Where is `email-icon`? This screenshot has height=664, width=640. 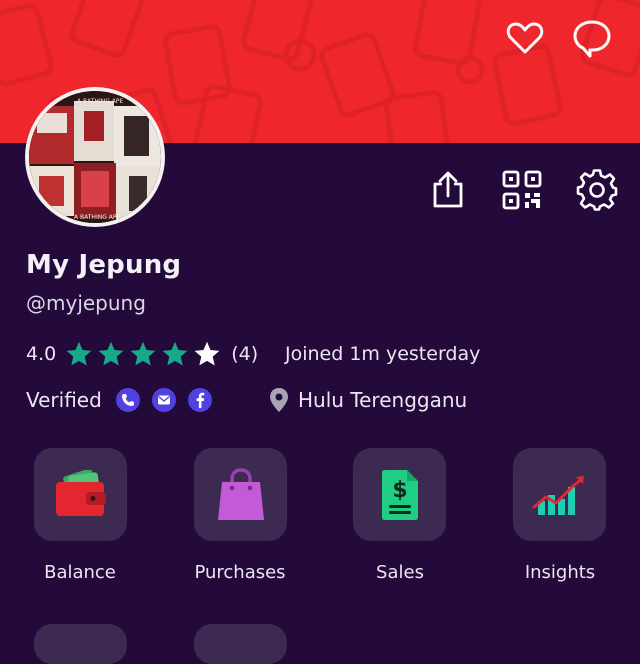 email-icon is located at coordinates (163, 400).